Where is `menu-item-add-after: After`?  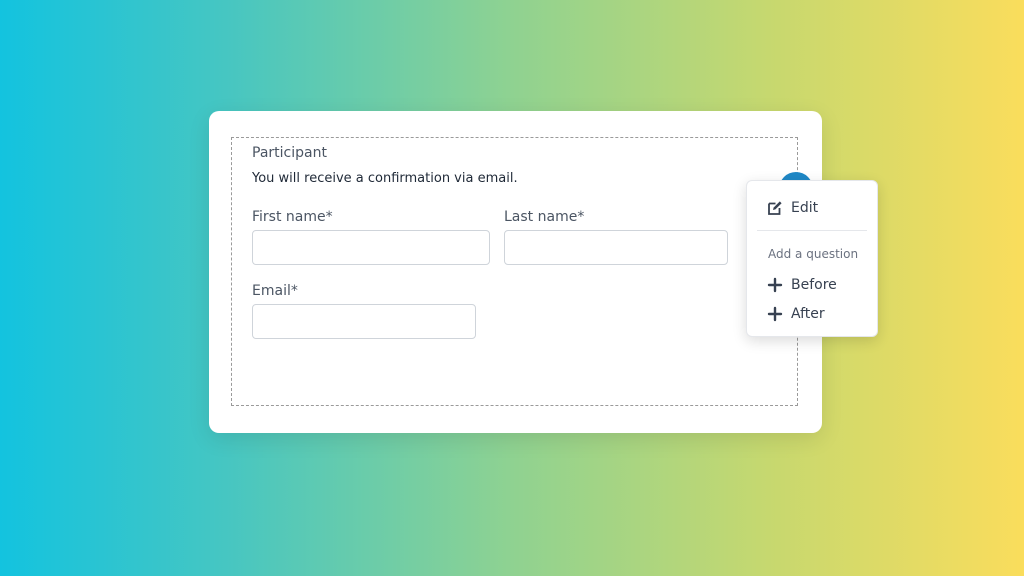
menu-item-add-after: After is located at coordinates (796, 314).